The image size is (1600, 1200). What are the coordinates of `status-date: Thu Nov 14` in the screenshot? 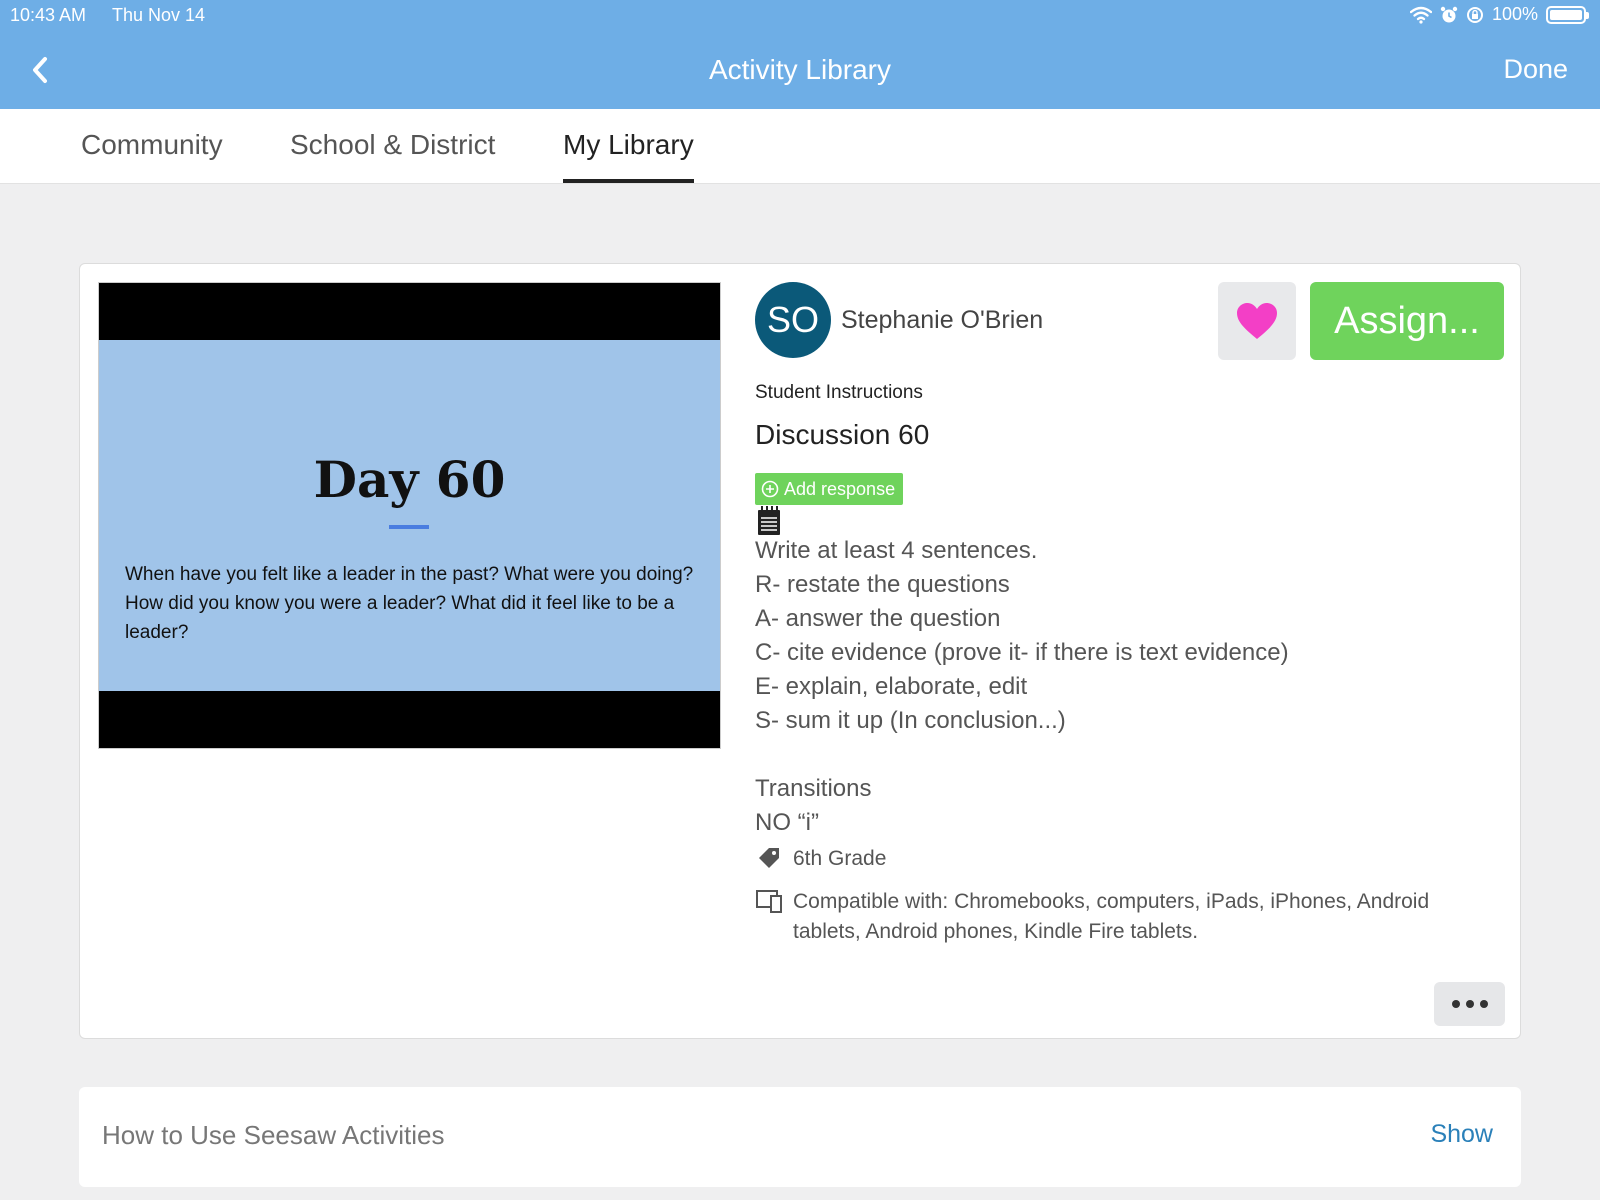 It's located at (159, 15).